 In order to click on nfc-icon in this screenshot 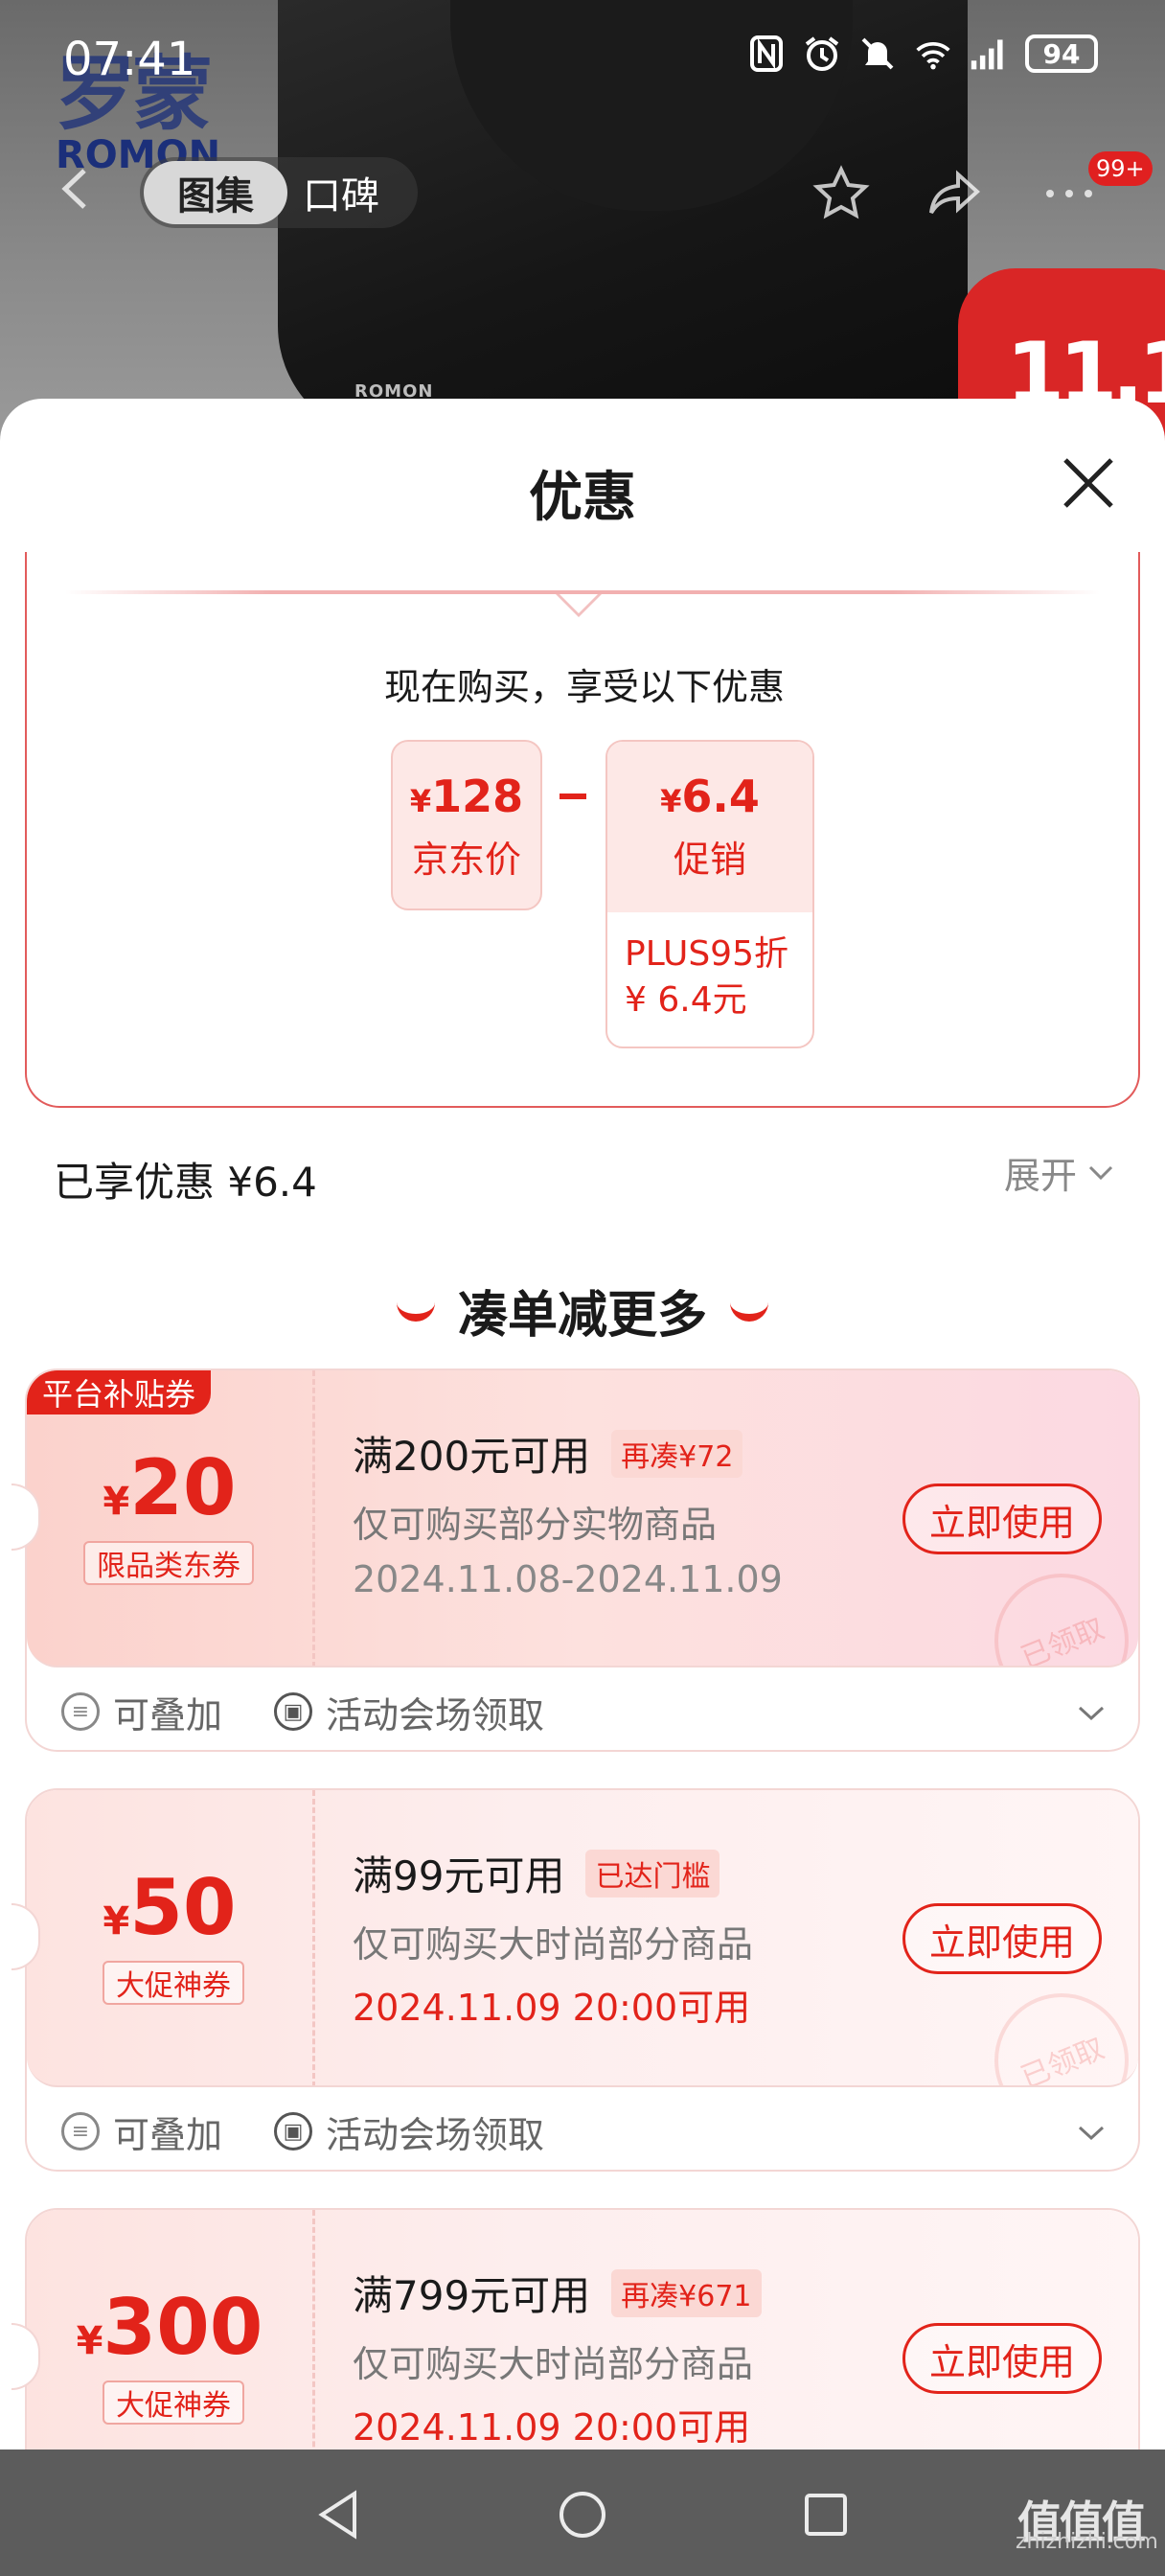, I will do `click(767, 53)`.